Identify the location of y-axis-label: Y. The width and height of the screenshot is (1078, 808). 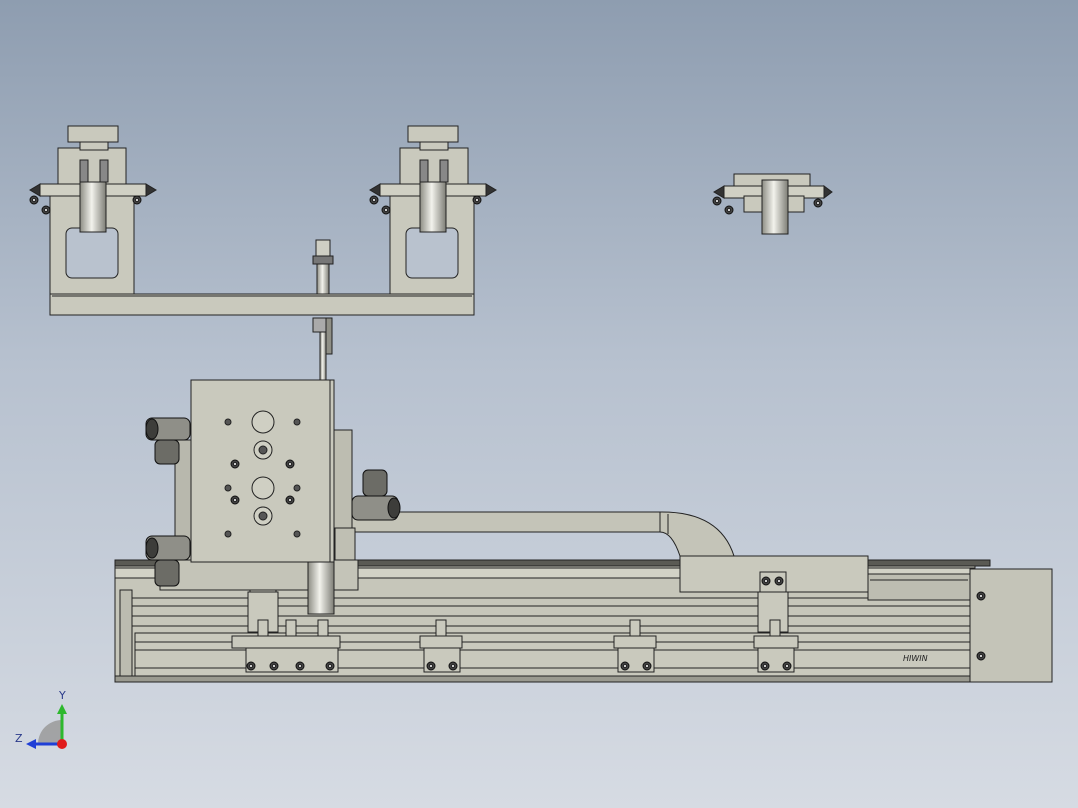
(62, 695).